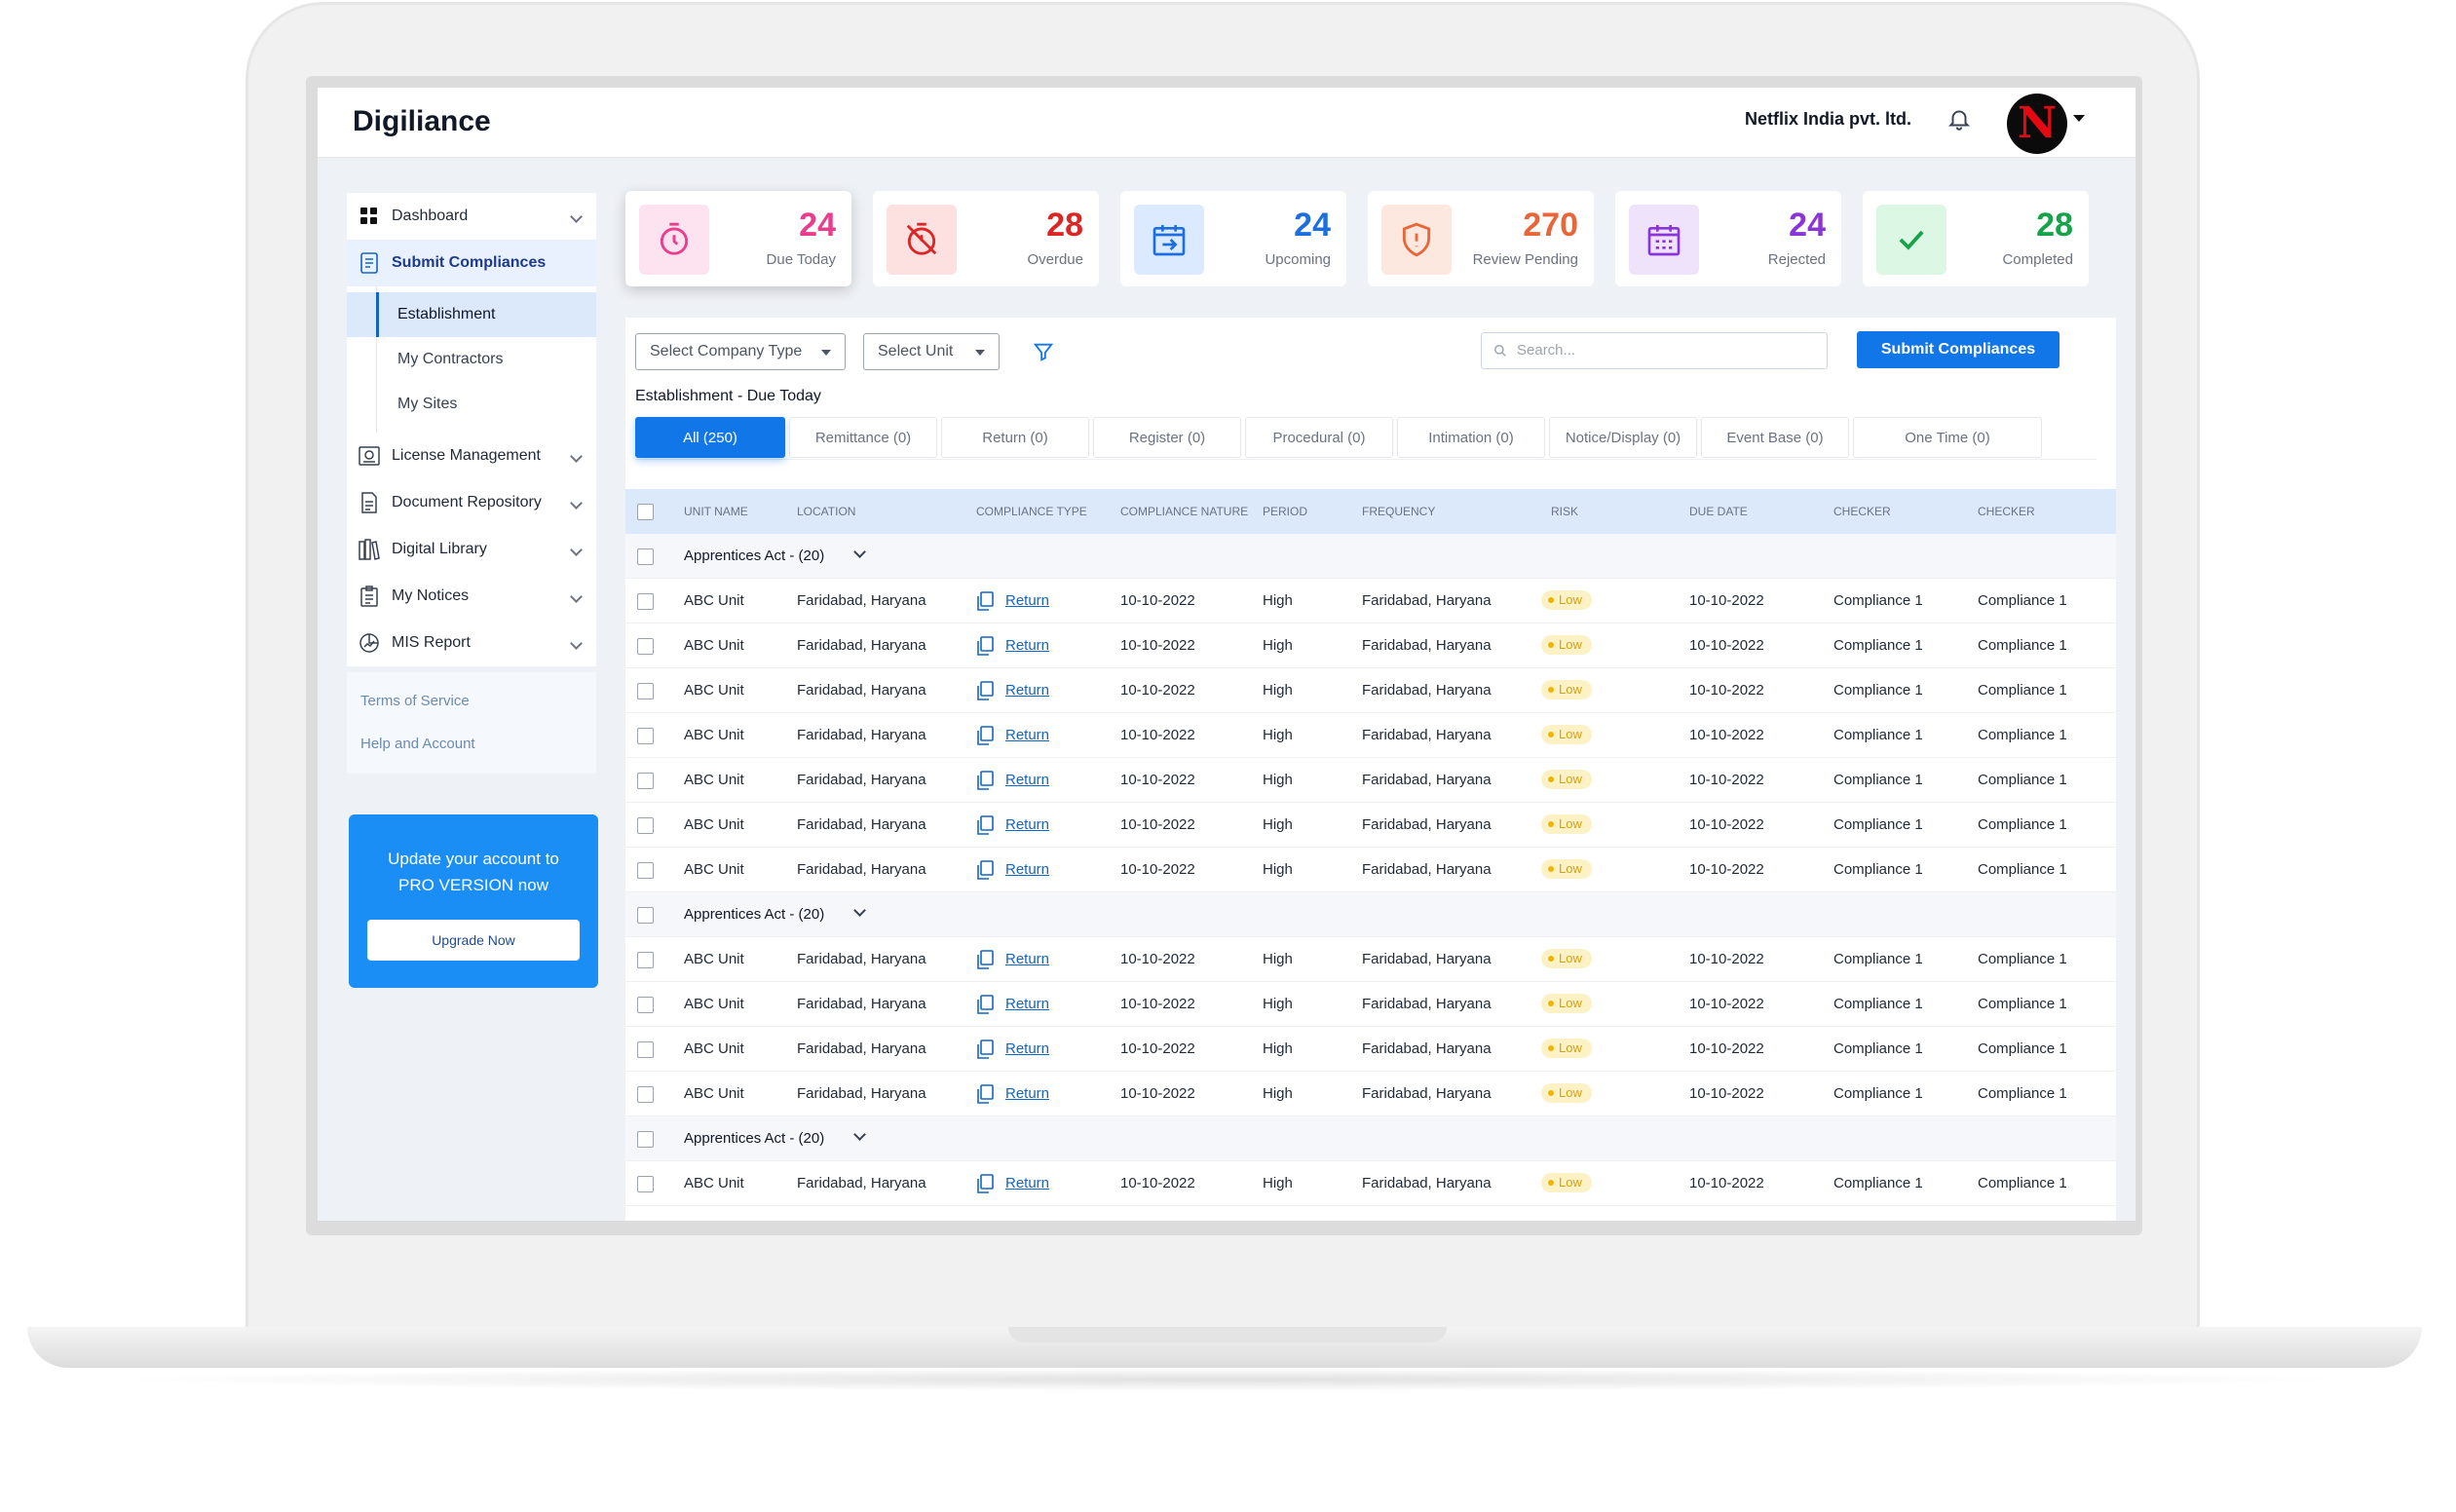  Describe the element at coordinates (472, 404) in the screenshot. I see `submenu-item-my-sites: My Sites` at that location.